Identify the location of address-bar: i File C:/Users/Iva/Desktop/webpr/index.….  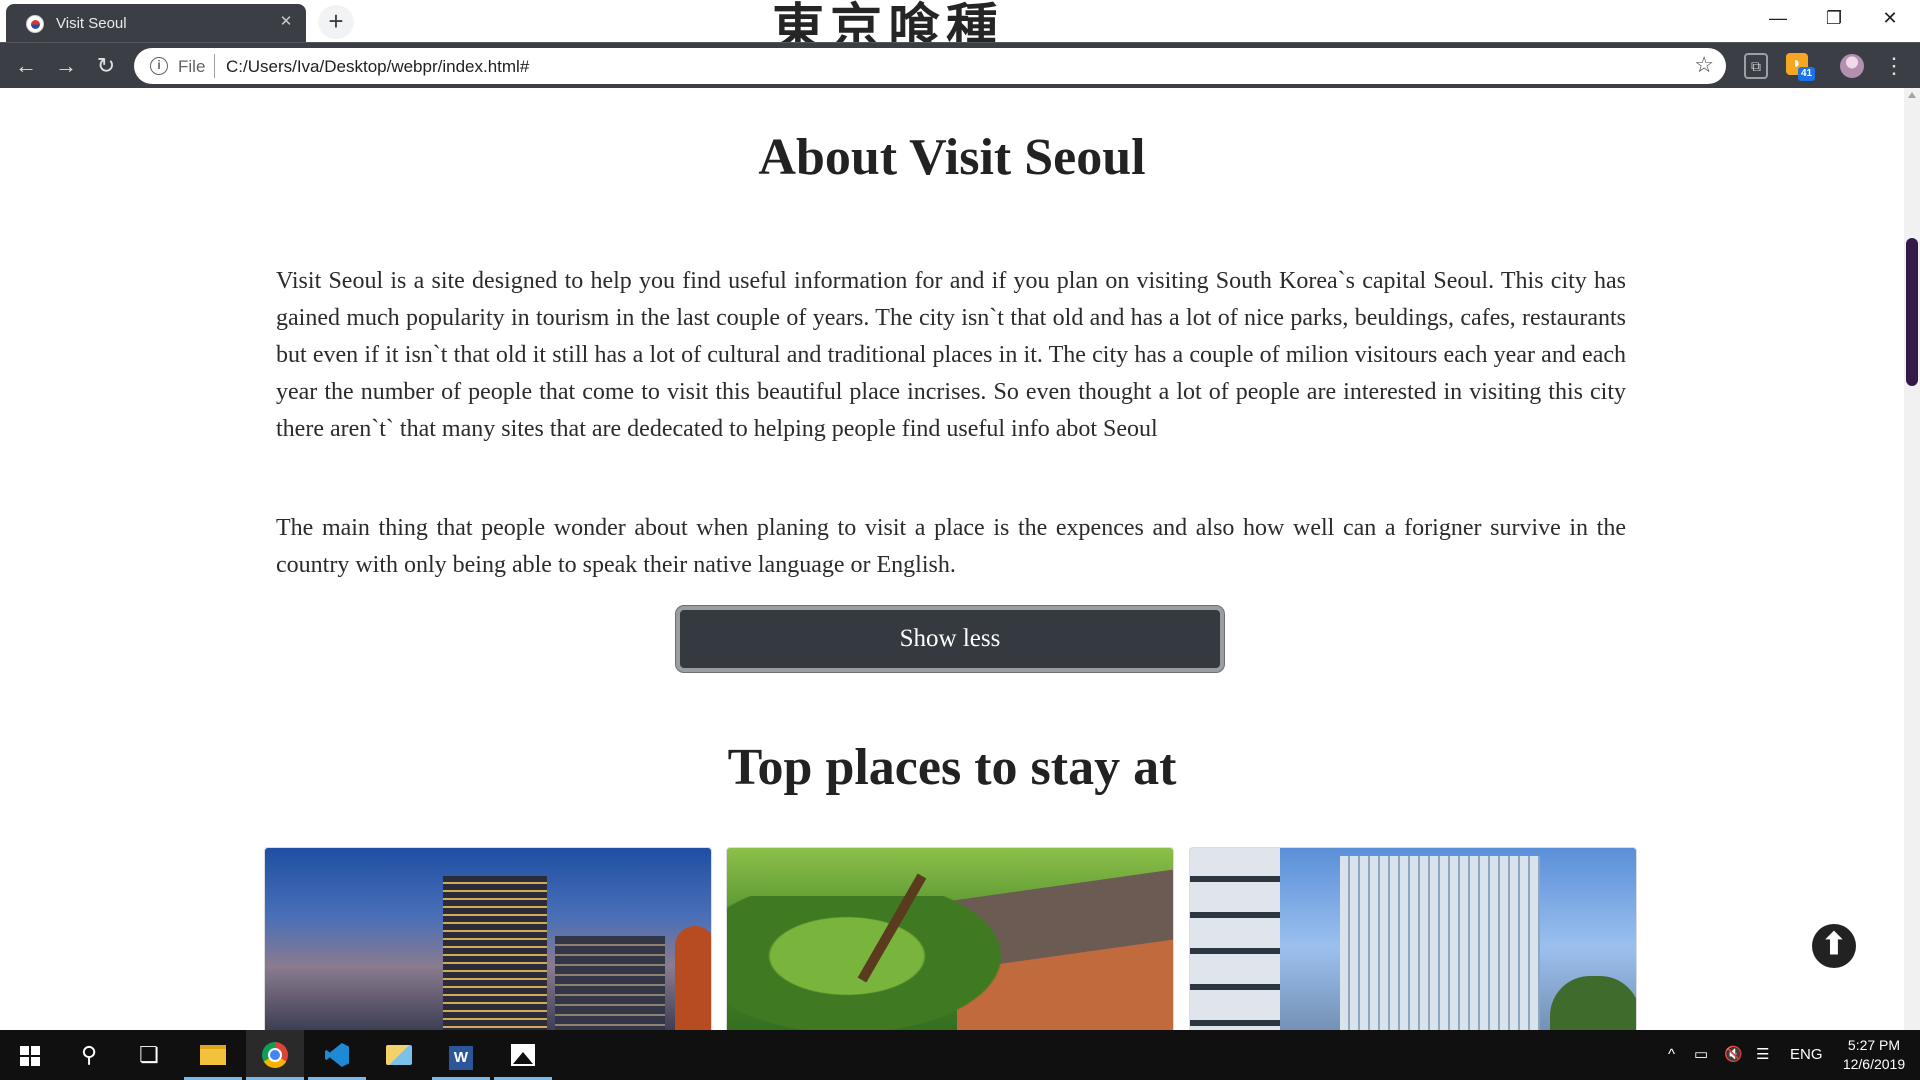
(930, 66).